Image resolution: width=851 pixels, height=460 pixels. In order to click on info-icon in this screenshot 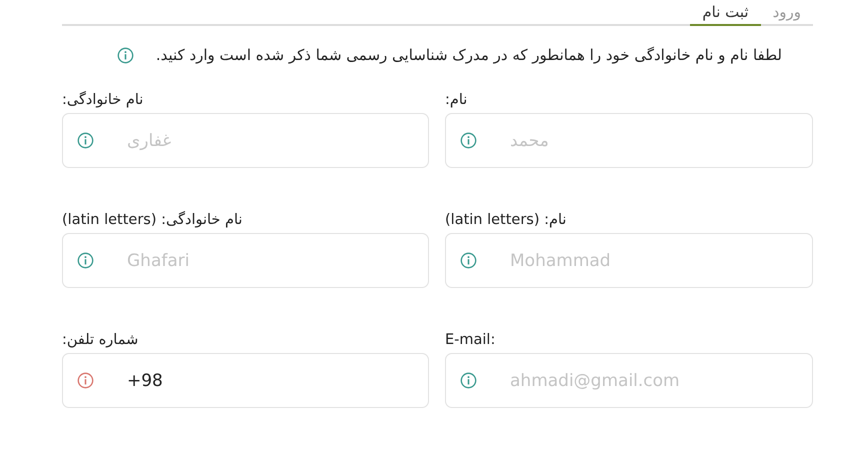, I will do `click(125, 55)`.